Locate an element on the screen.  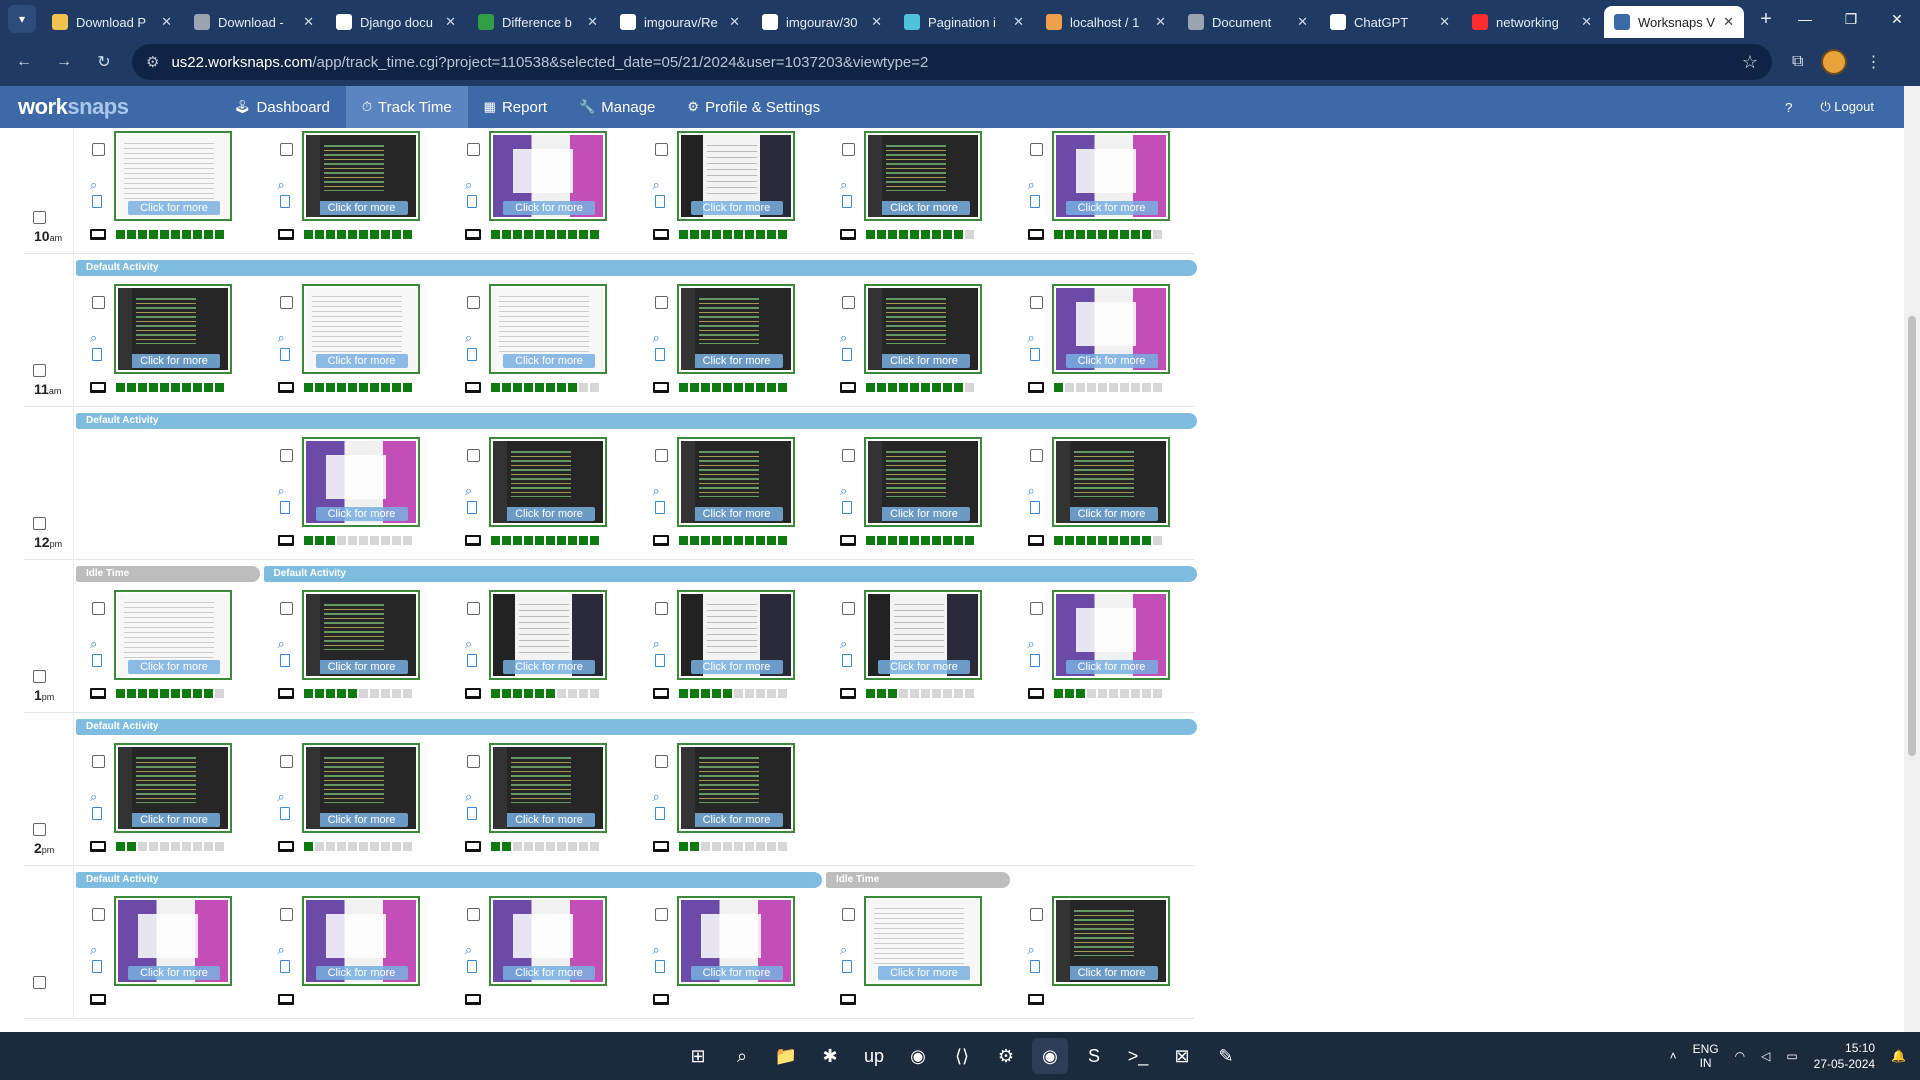
tray-chevron-icon: ˄ is located at coordinates (1673, 1056).